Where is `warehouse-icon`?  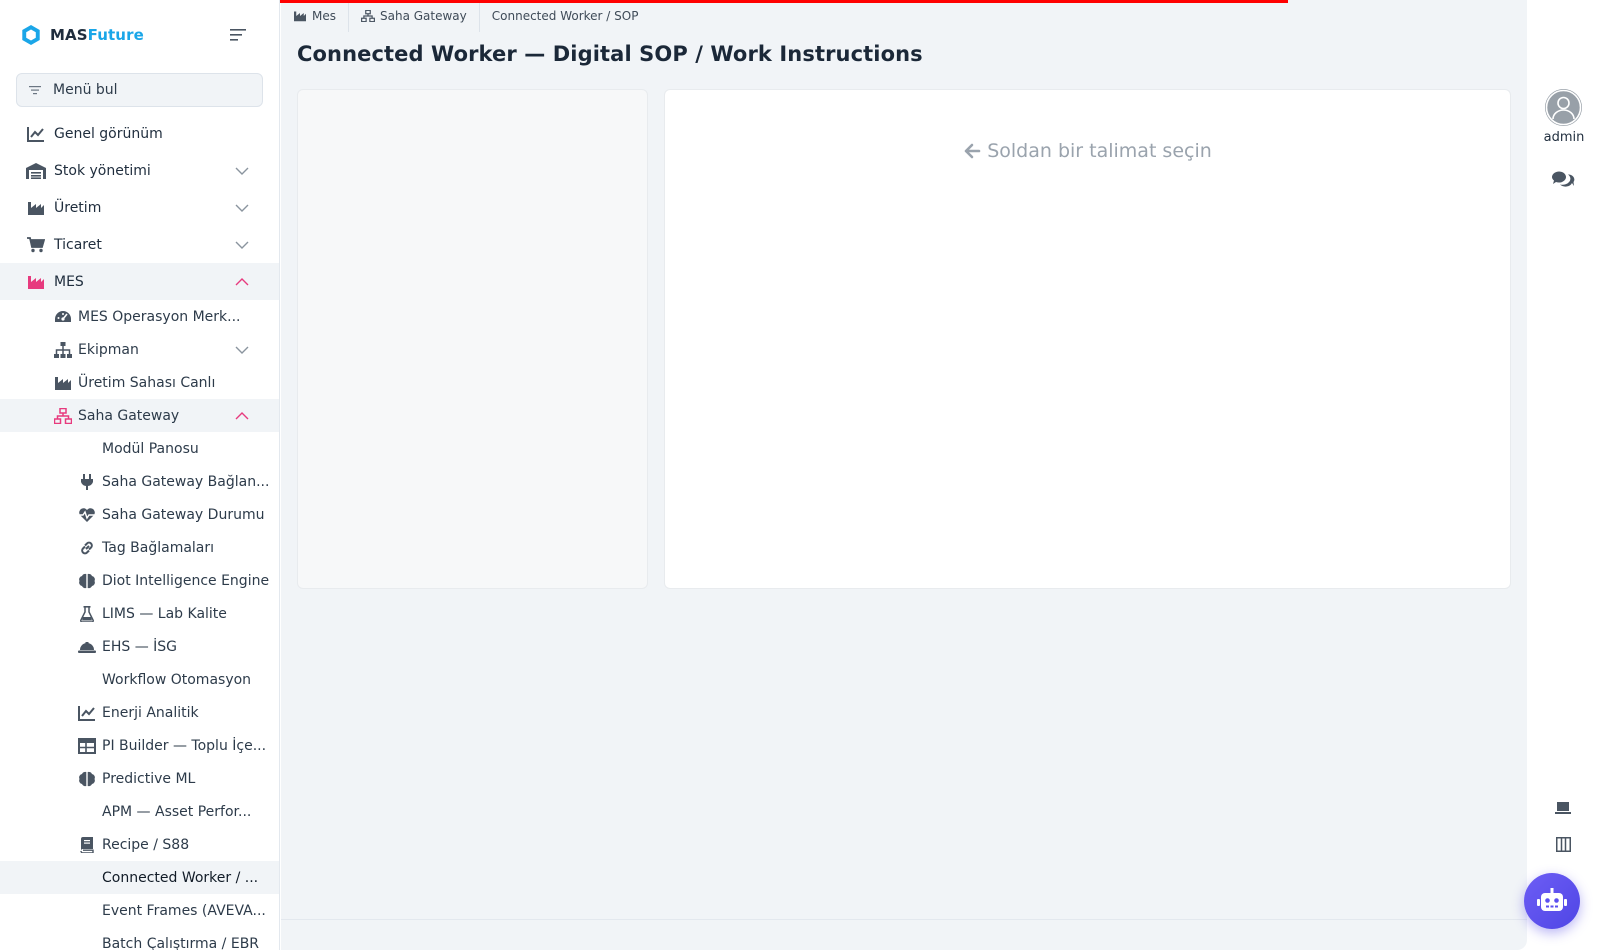
warehouse-icon is located at coordinates (36, 171).